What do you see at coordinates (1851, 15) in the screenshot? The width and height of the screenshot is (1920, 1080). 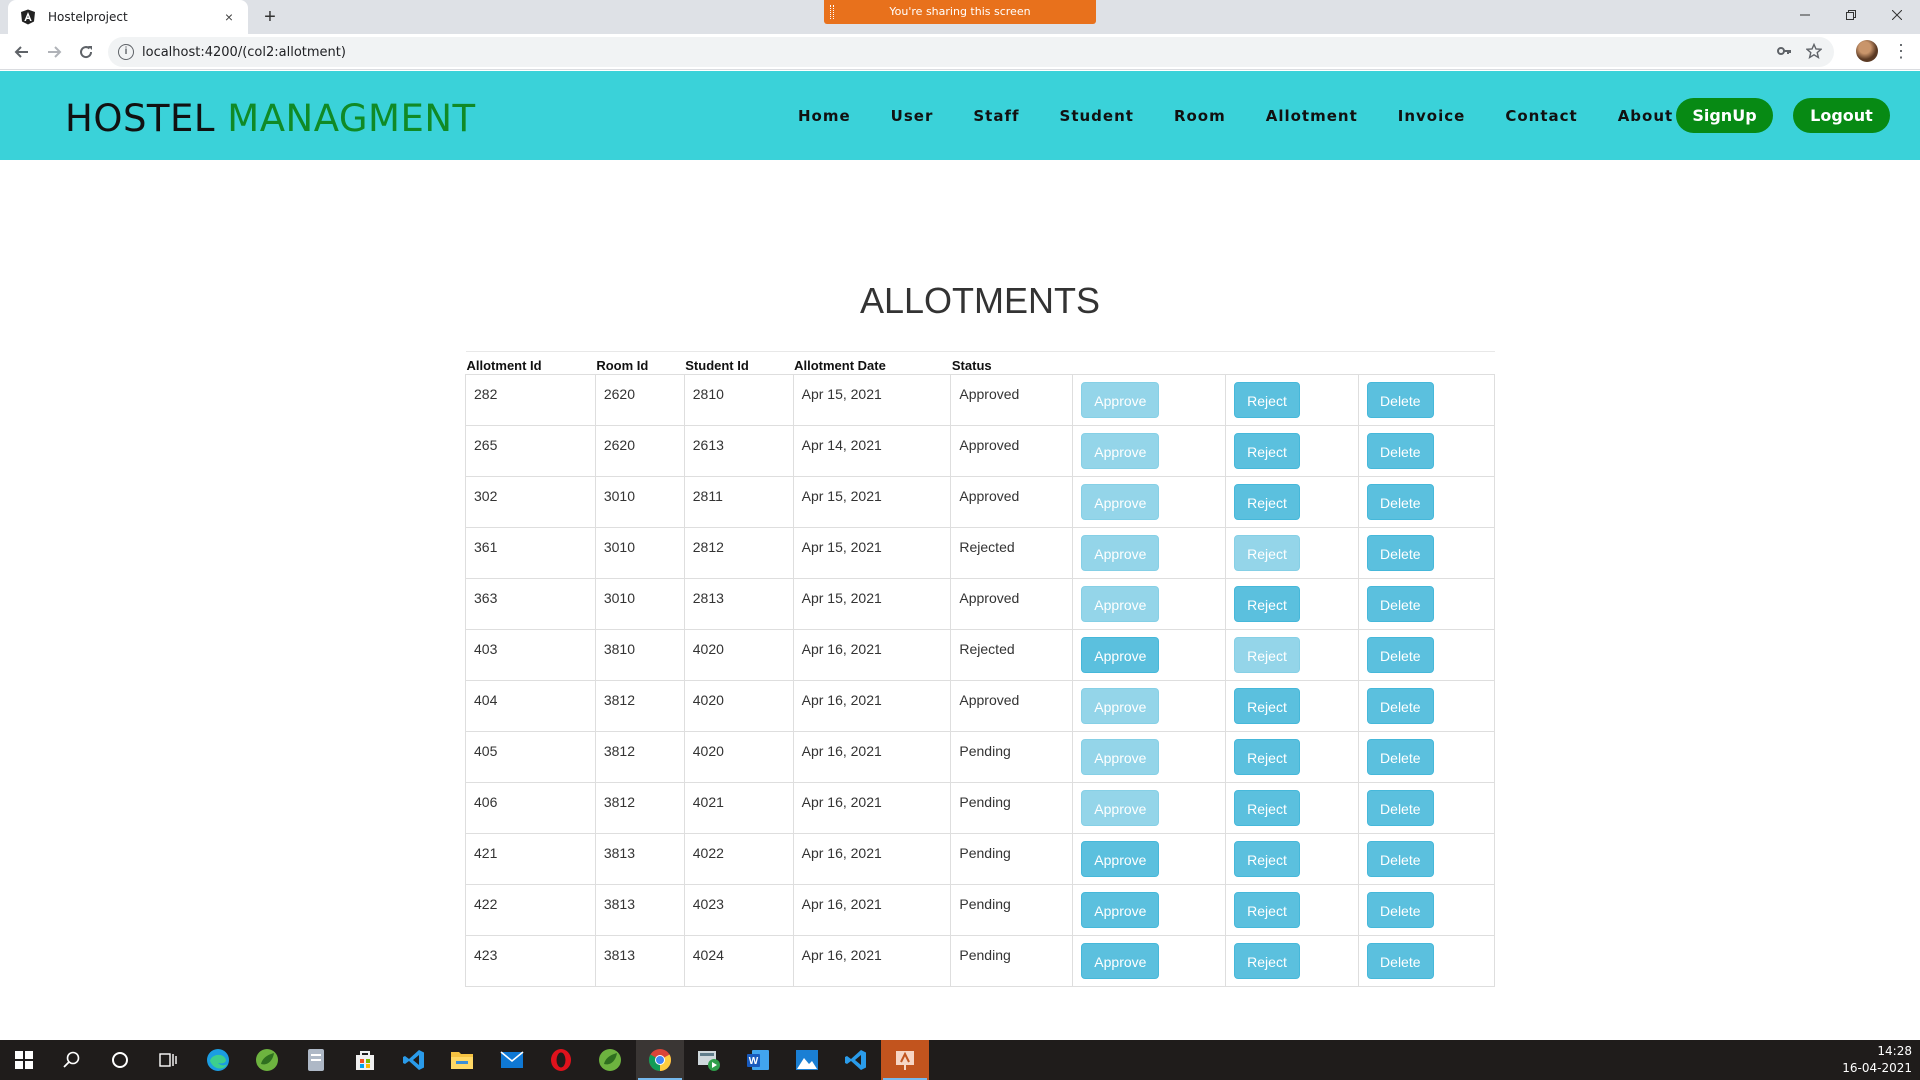 I see `restore-icon` at bounding box center [1851, 15].